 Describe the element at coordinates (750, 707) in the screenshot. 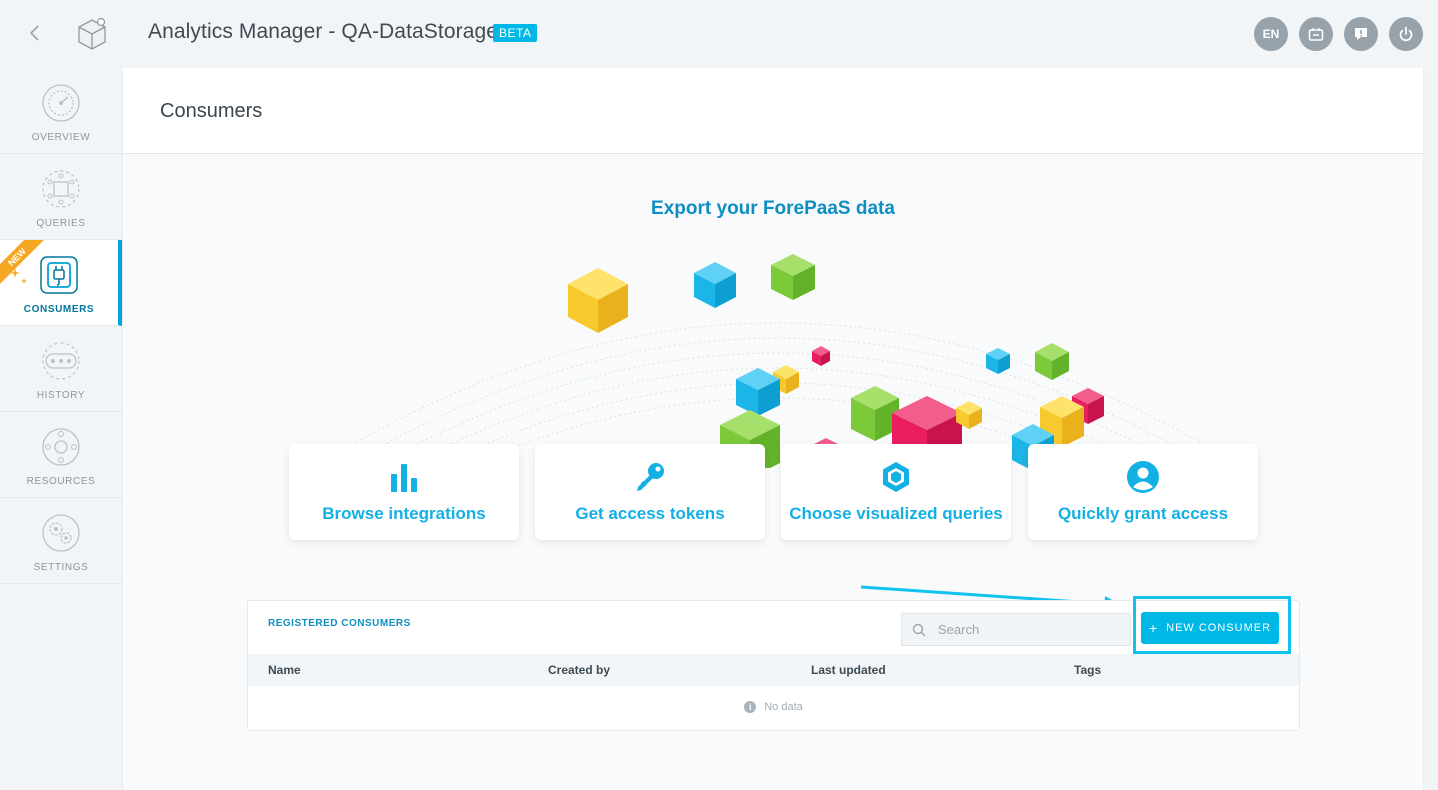

I see `info-icon: i` at that location.